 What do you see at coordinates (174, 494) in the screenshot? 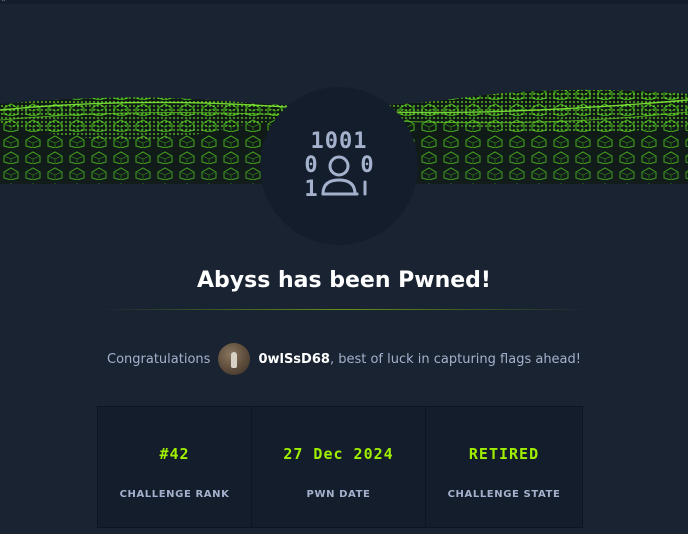
I see `stat-label: CHALLENGE RANK` at bounding box center [174, 494].